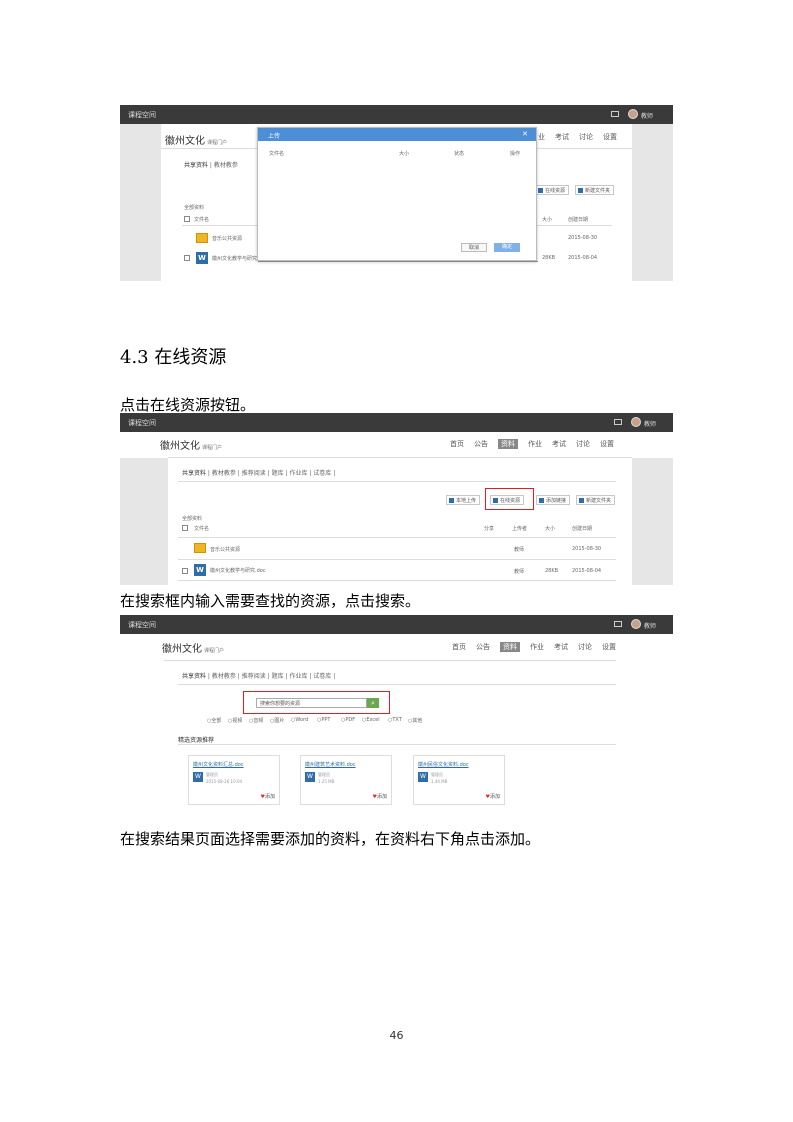 The width and height of the screenshot is (793, 1122). I want to click on dialog-cancel-button: 取消, so click(474, 247).